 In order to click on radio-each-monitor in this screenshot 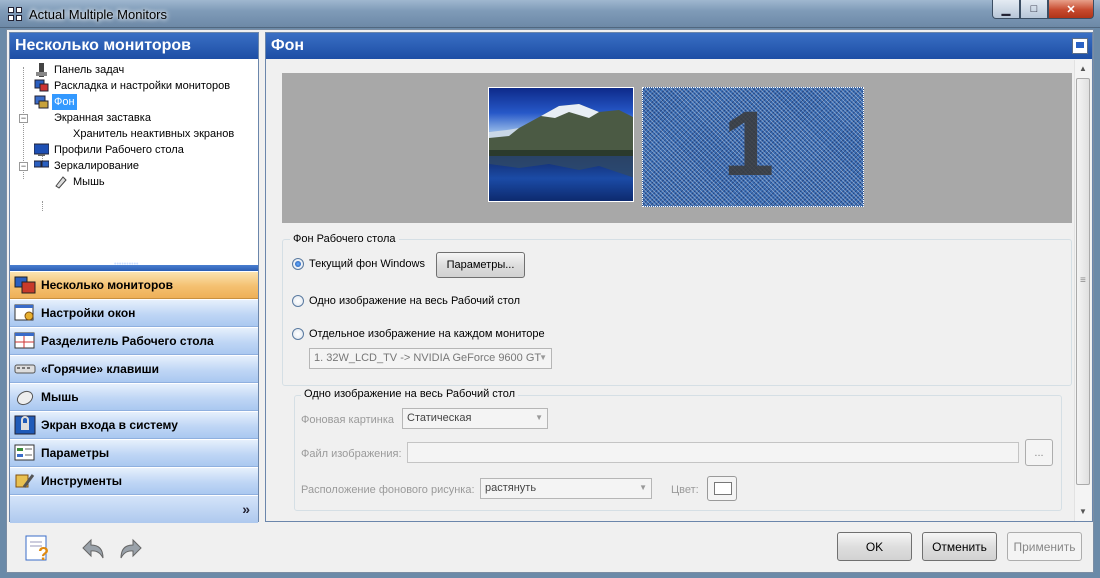, I will do `click(298, 334)`.